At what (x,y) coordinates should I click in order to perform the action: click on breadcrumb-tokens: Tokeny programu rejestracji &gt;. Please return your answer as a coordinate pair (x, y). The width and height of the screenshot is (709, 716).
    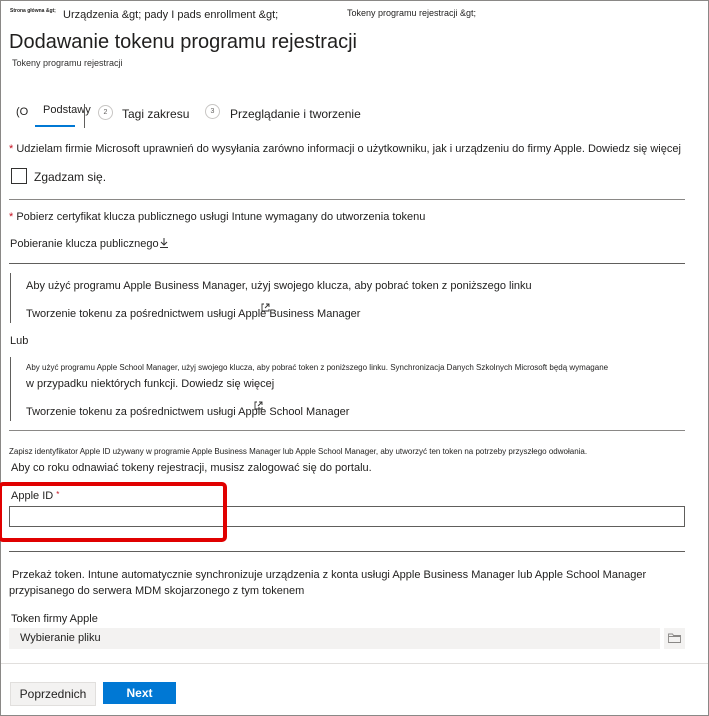
    Looking at the image, I should click on (411, 13).